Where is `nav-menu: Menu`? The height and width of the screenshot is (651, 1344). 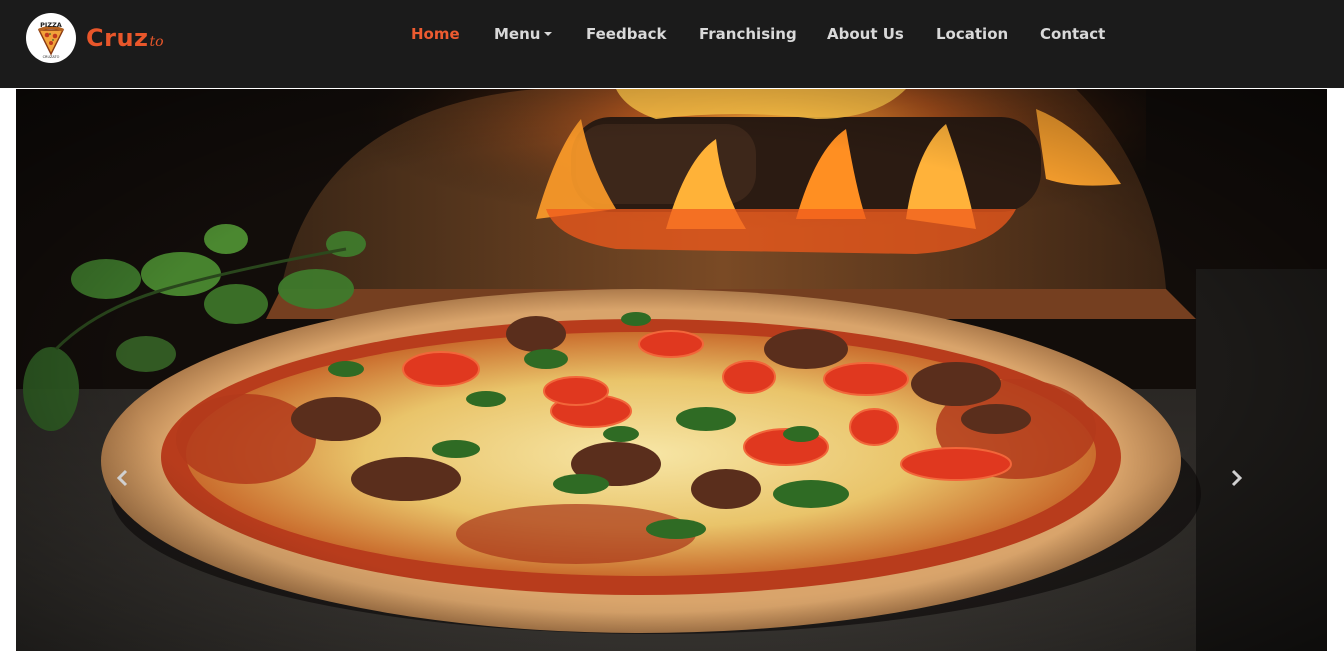
nav-menu: Menu is located at coordinates (523, 34).